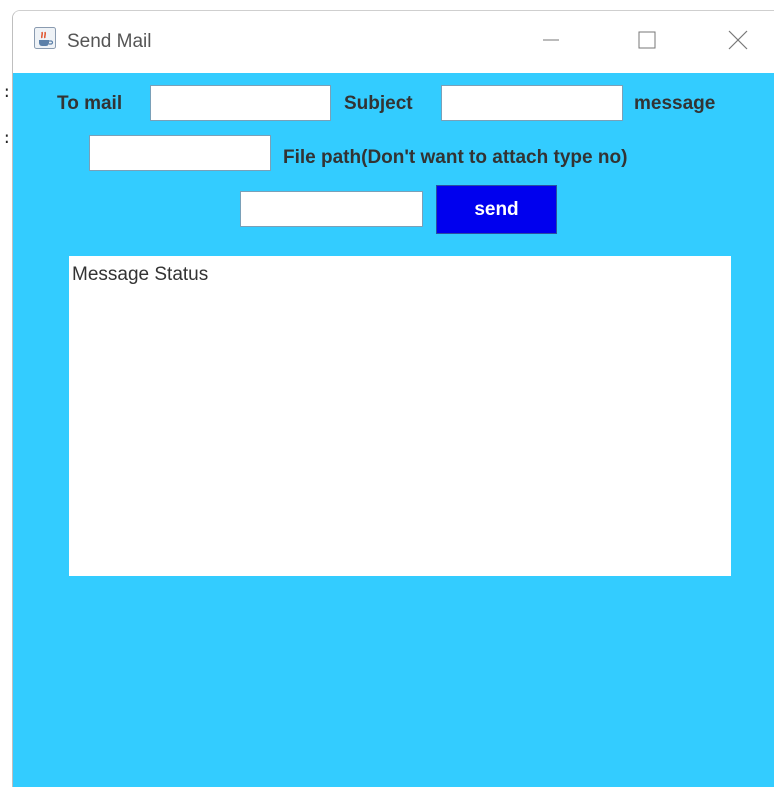  Describe the element at coordinates (393, 42) in the screenshot. I see `title-bar: Send Mail` at that location.